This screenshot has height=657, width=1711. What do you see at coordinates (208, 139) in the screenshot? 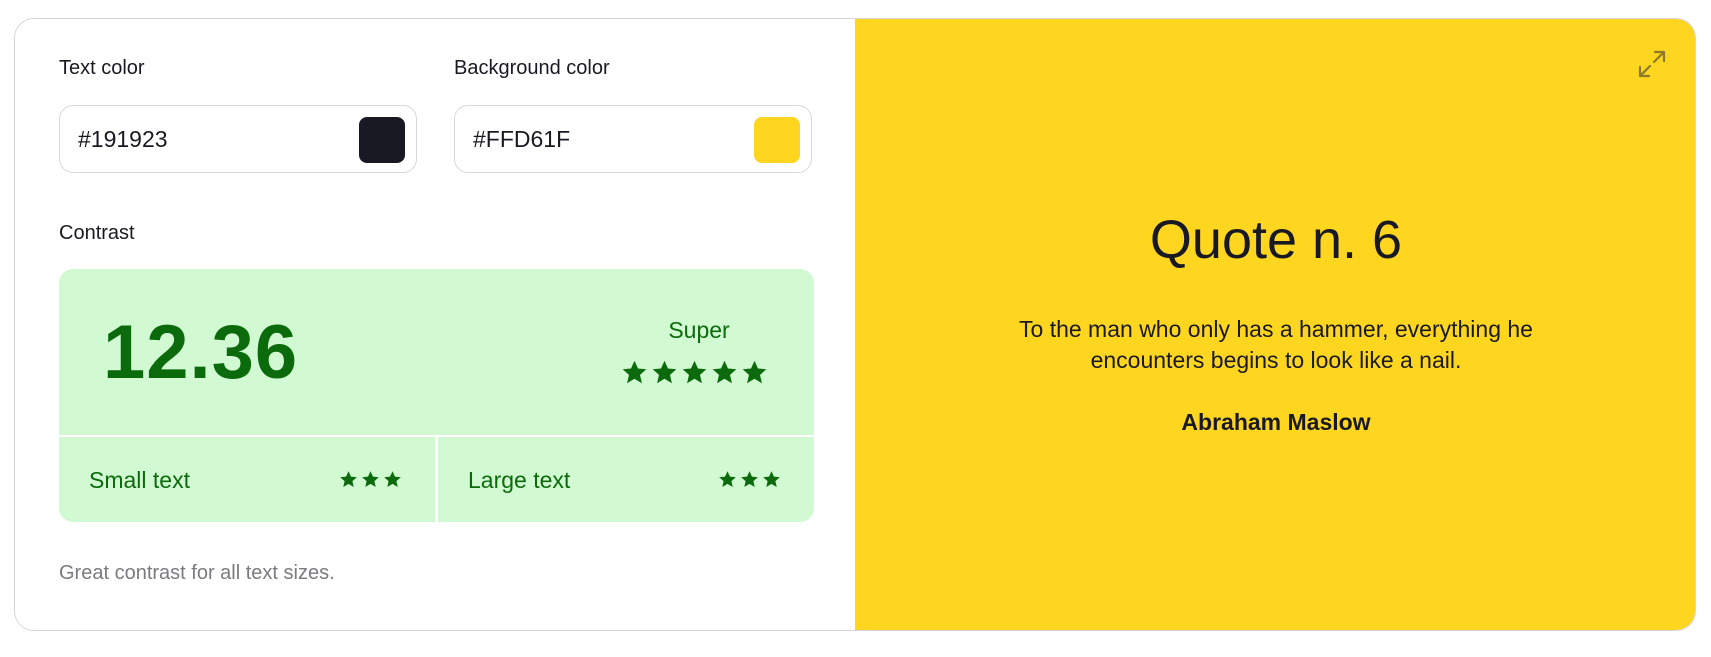
I see `text-color-input` at bounding box center [208, 139].